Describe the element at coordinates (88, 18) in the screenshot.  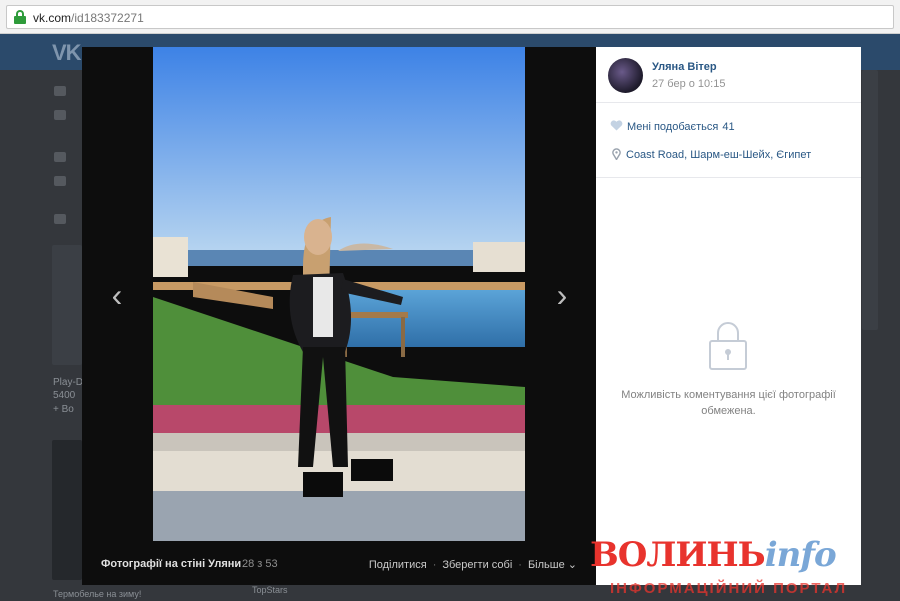
I see `url-text: vk.com/id183372271` at that location.